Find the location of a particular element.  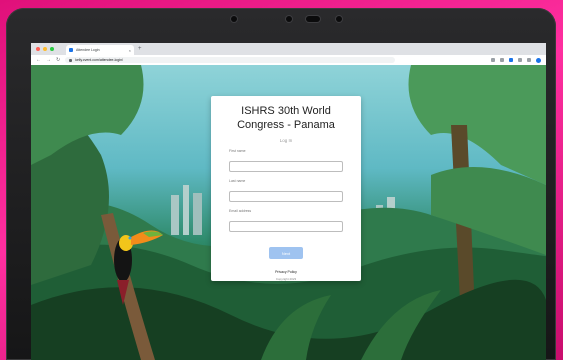

email-field: Email address is located at coordinates (286, 221).